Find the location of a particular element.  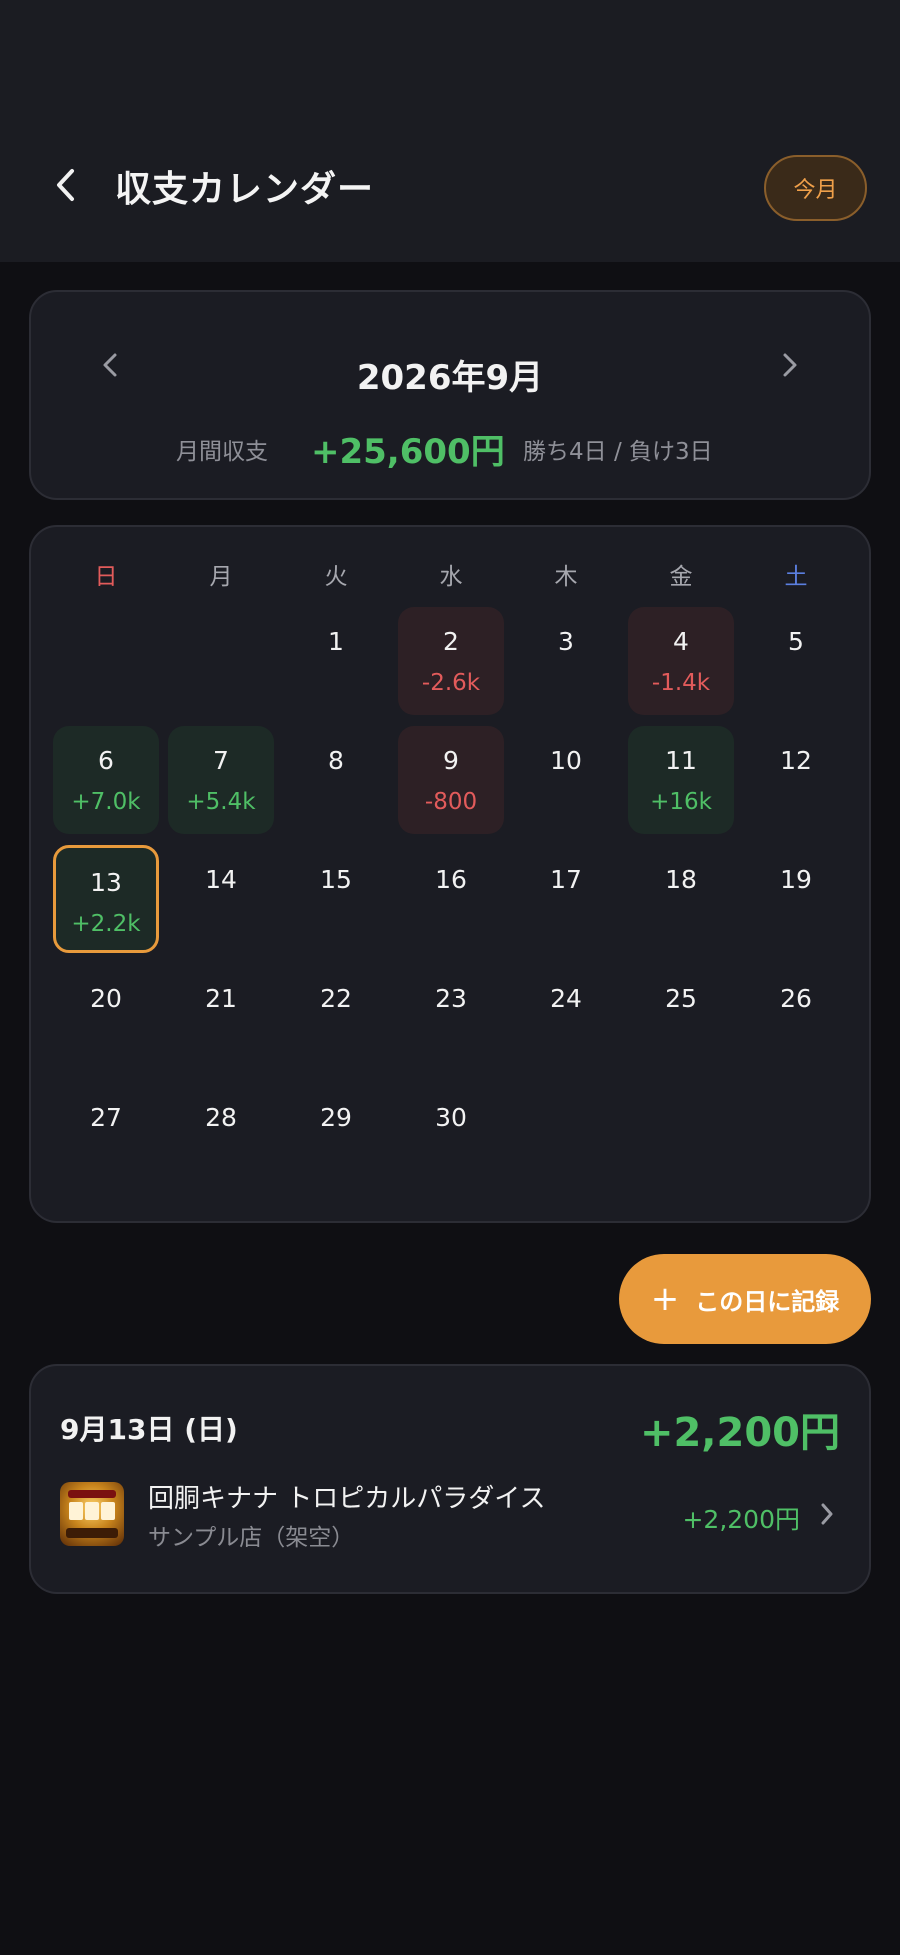

day-amount: -800 is located at coordinates (451, 802).